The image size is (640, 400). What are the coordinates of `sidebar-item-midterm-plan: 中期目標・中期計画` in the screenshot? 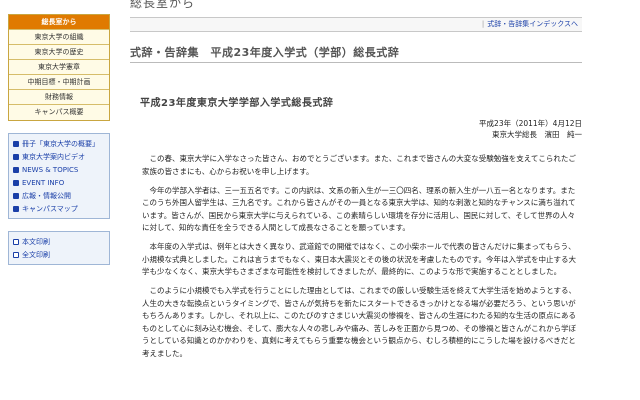 It's located at (59, 82).